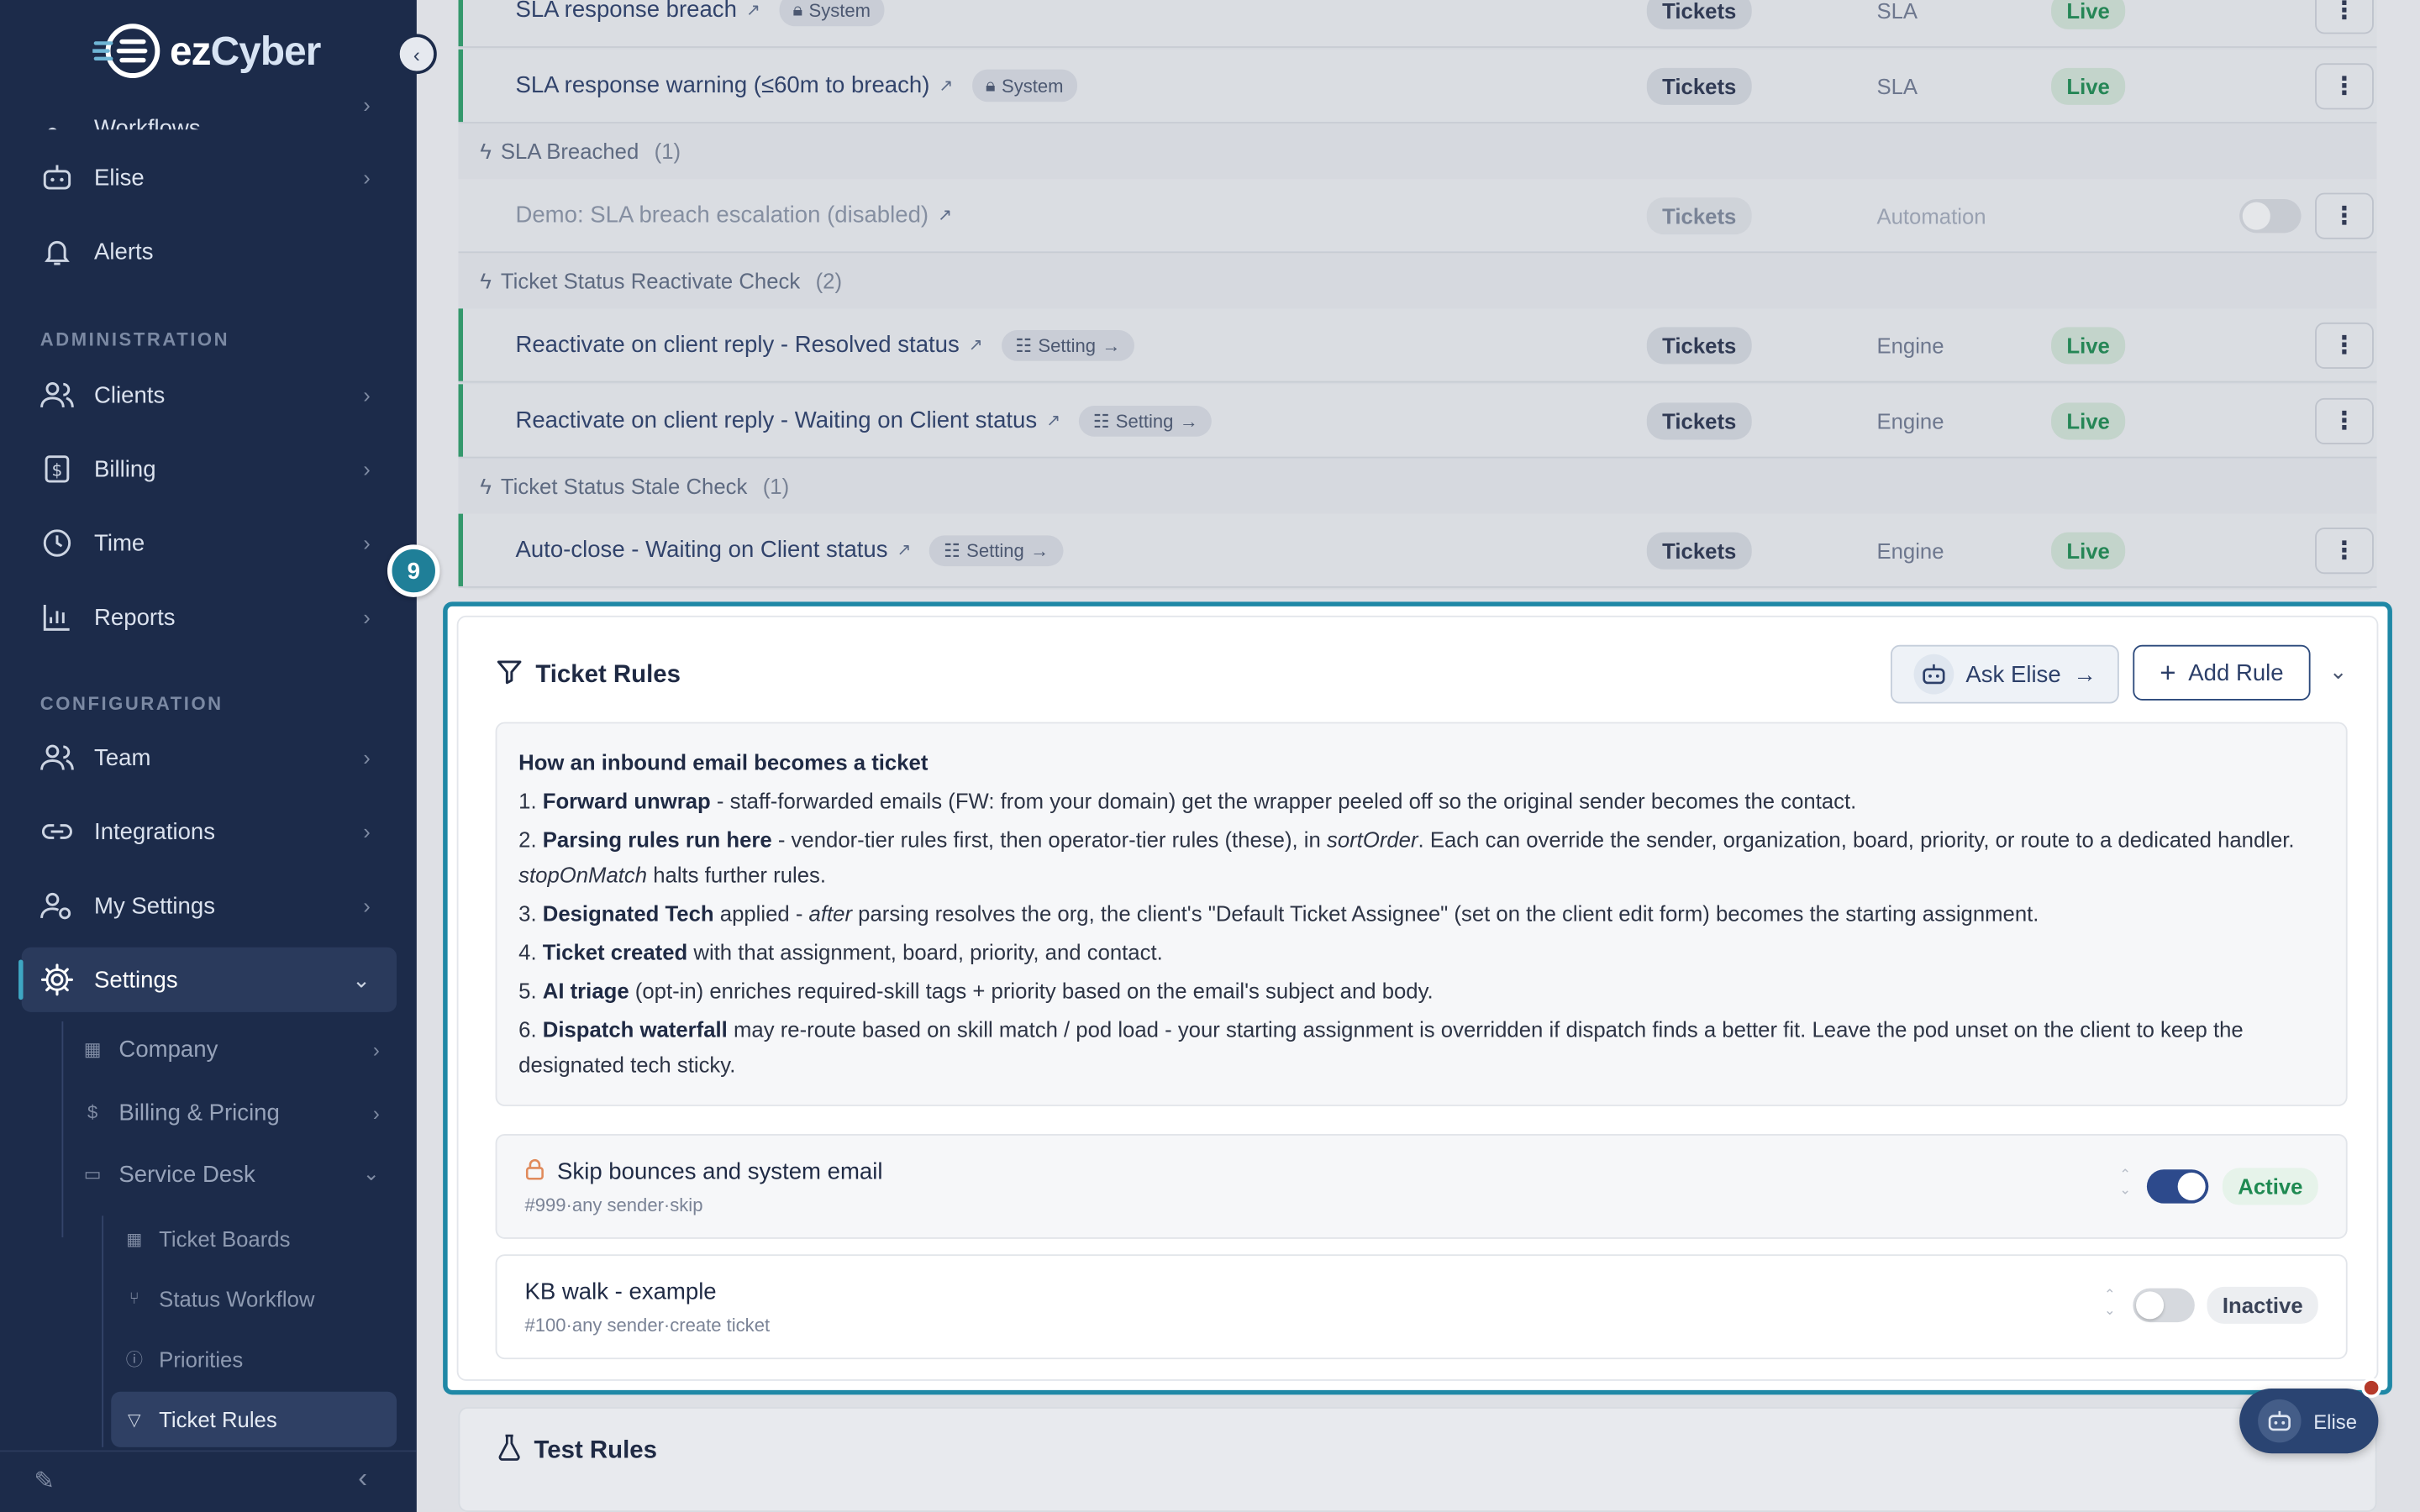 The width and height of the screenshot is (2420, 1512). What do you see at coordinates (2309, 1421) in the screenshot?
I see `elise-chat-button: Elise` at bounding box center [2309, 1421].